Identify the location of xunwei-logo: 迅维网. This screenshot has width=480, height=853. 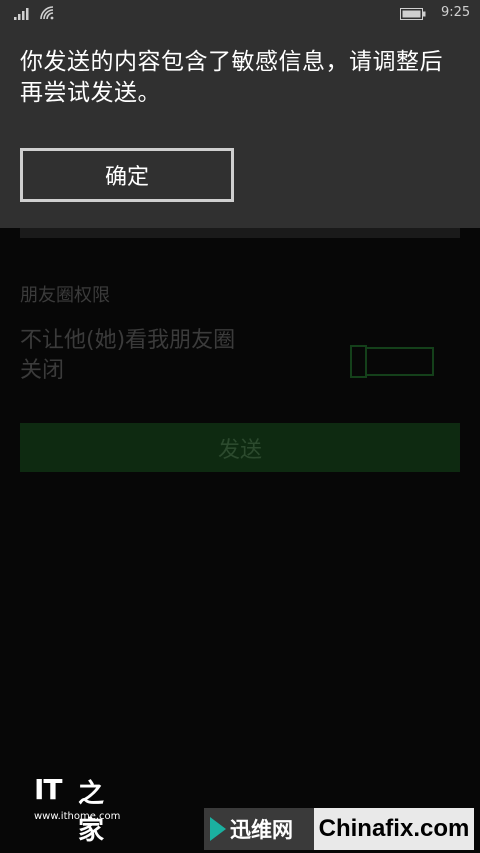
(259, 829).